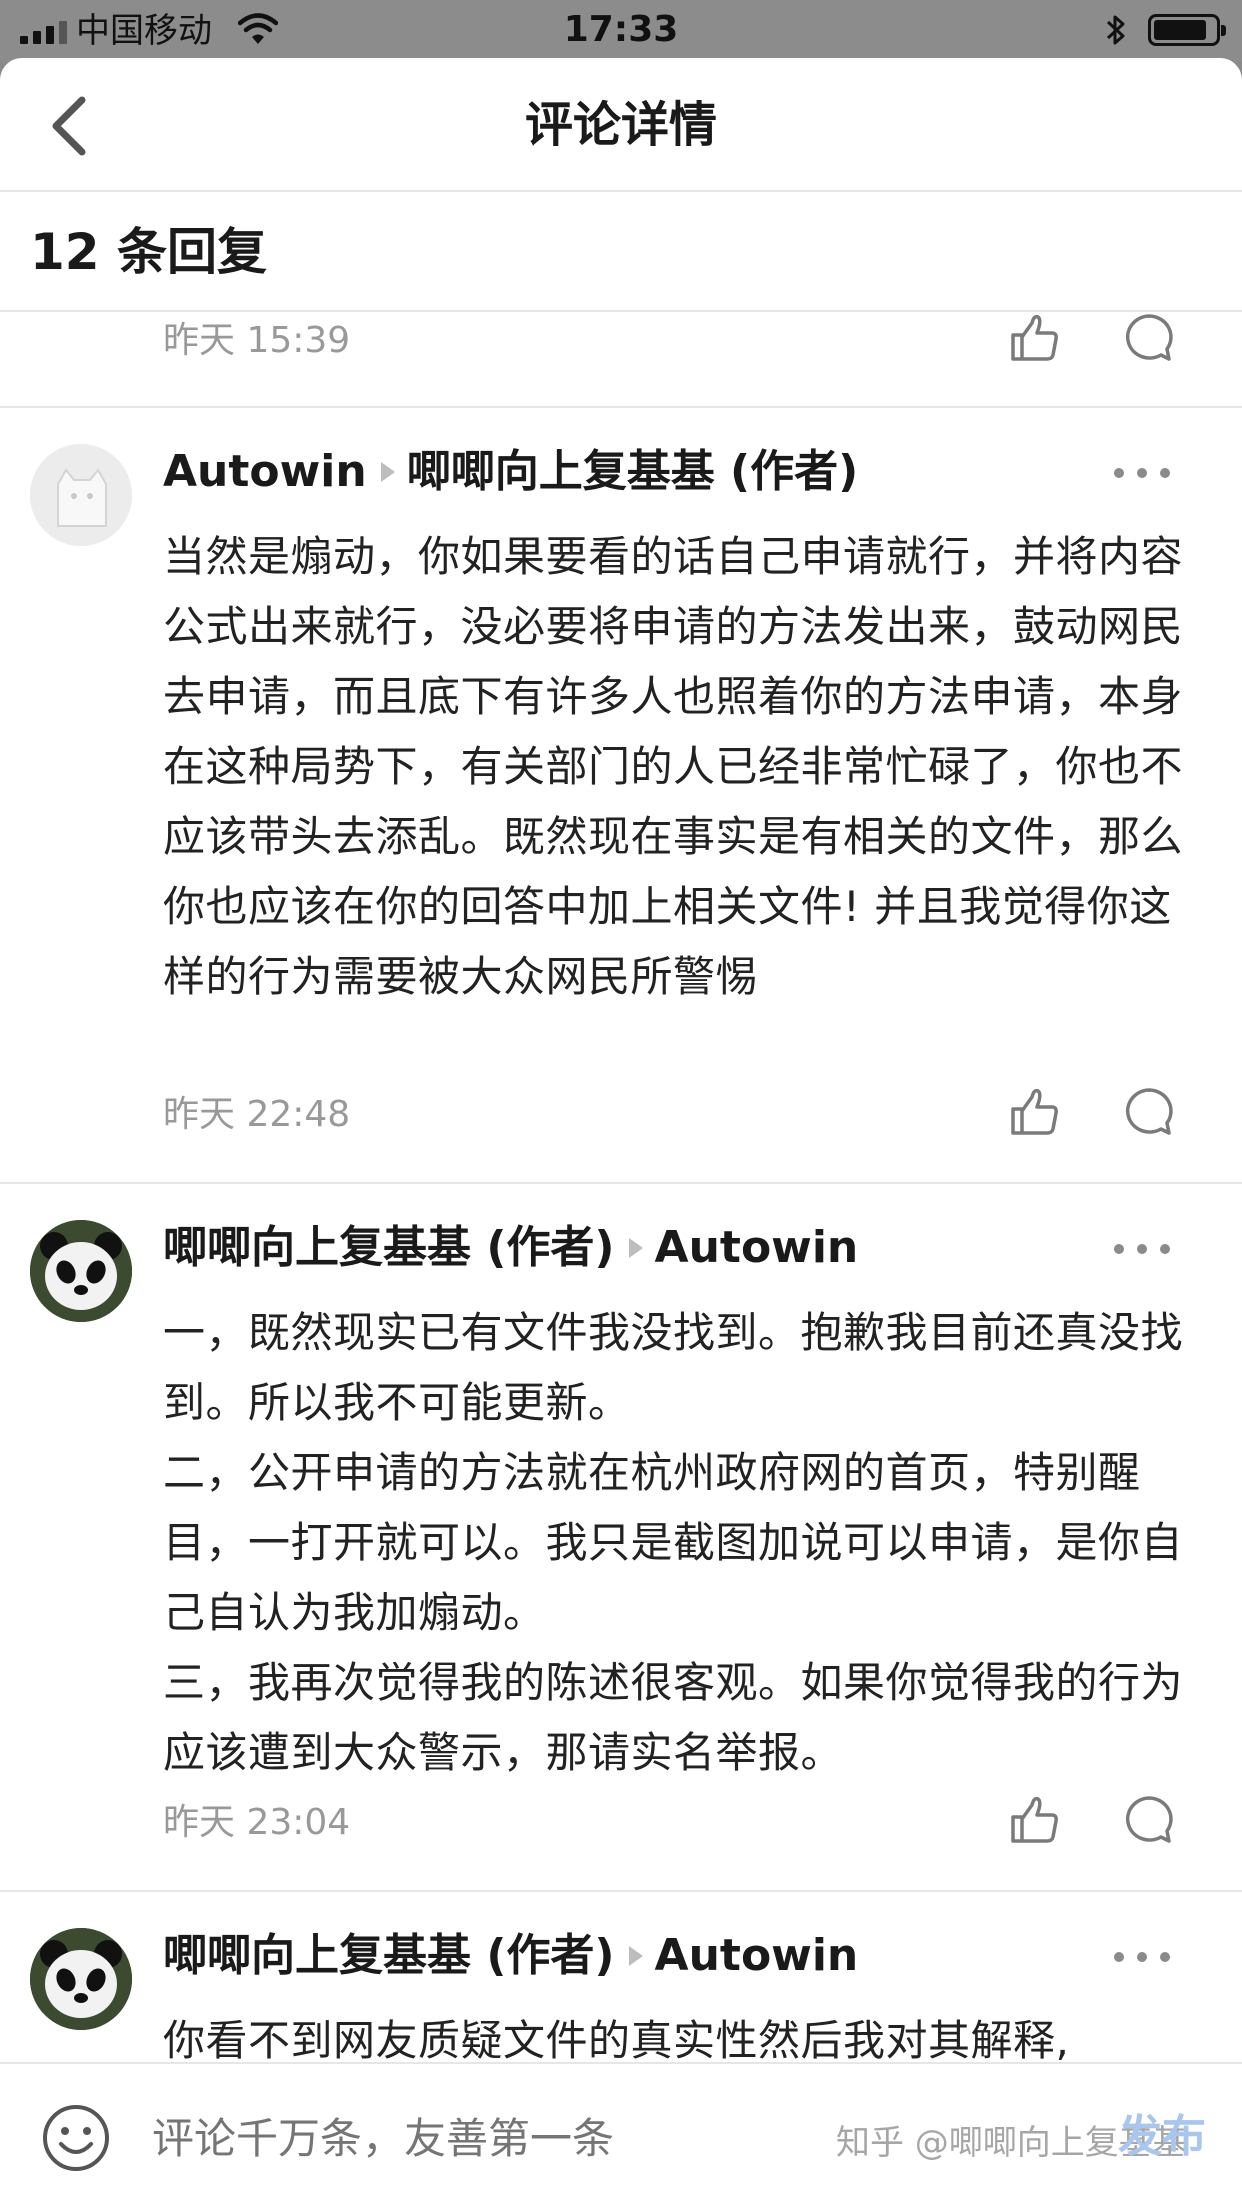  I want to click on comment-paragraph: 三，我再次觉得我的陈述很客观。如果你觉得我的行为应该遭到大众警示，那请实名举报。, so click(673, 1717).